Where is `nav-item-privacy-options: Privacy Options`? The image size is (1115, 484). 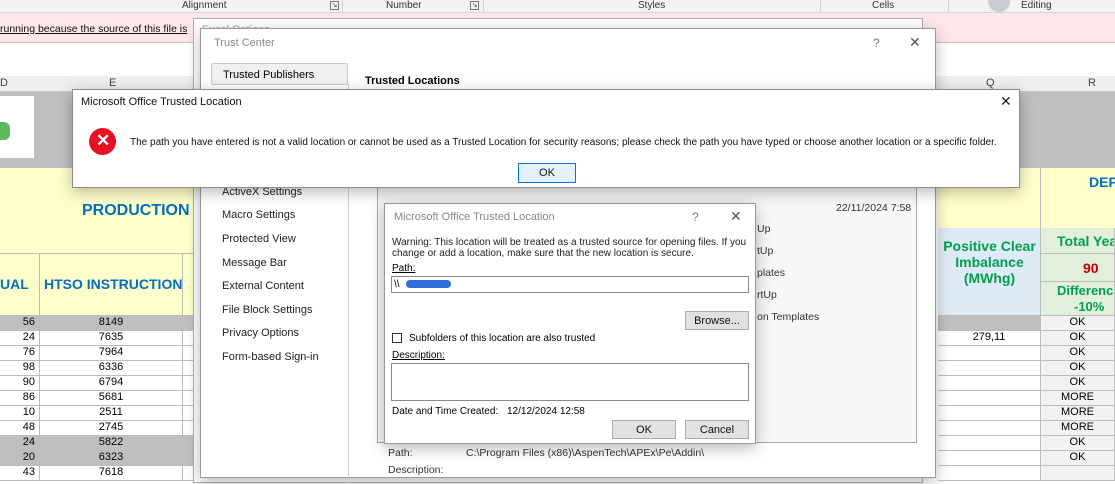
nav-item-privacy-options: Privacy Options is located at coordinates (260, 333).